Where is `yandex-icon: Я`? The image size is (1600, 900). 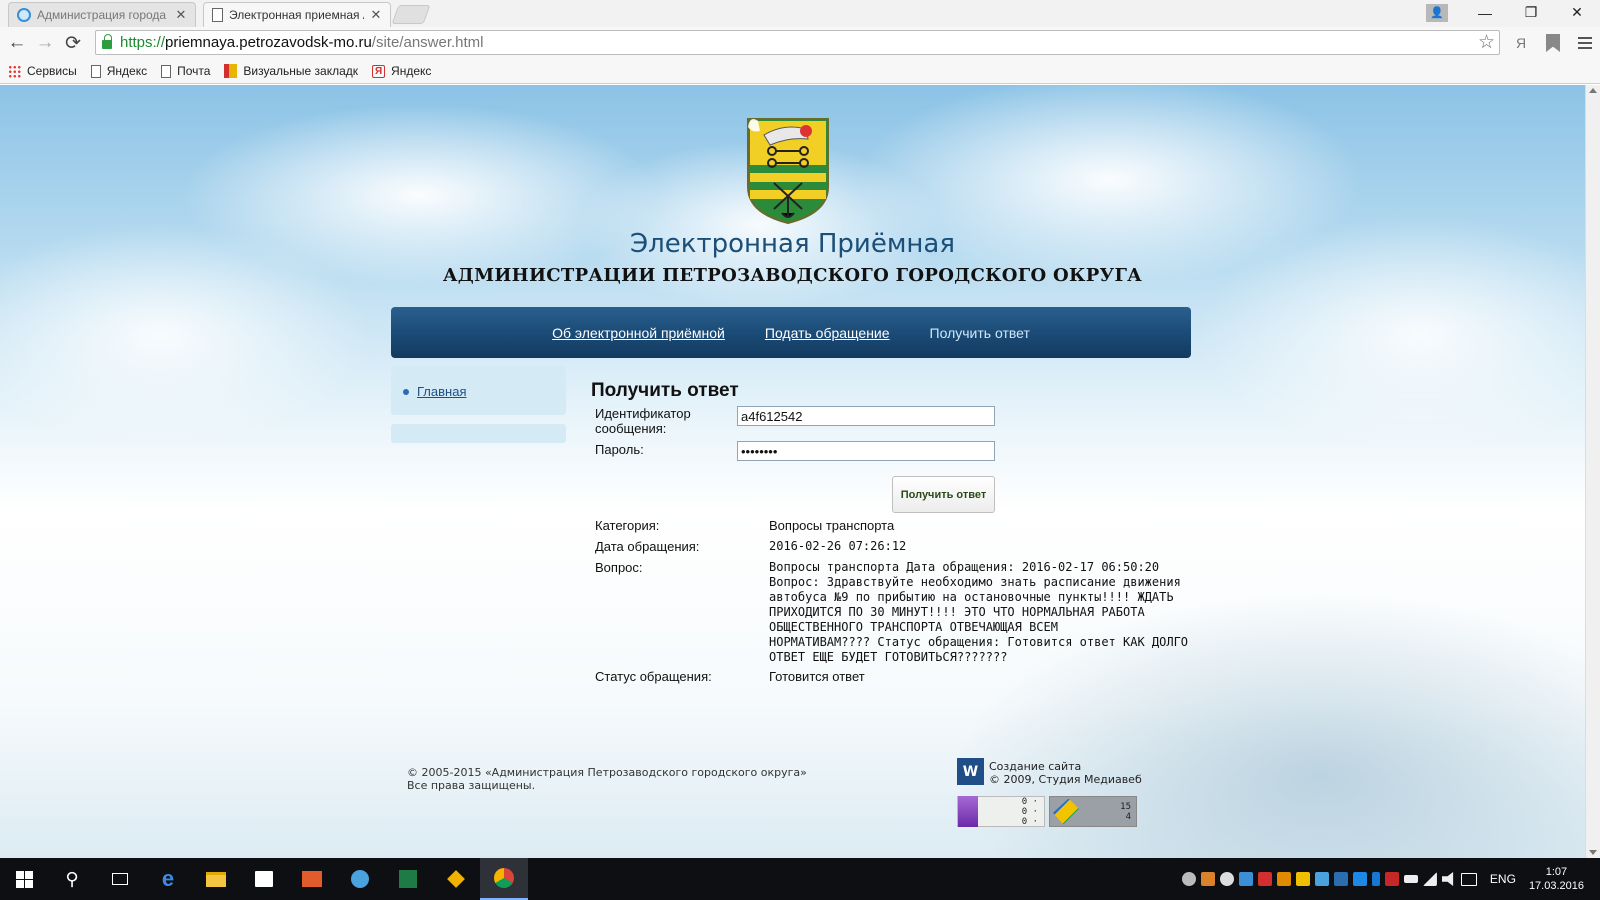
yandex-icon: Я is located at coordinates (379, 71).